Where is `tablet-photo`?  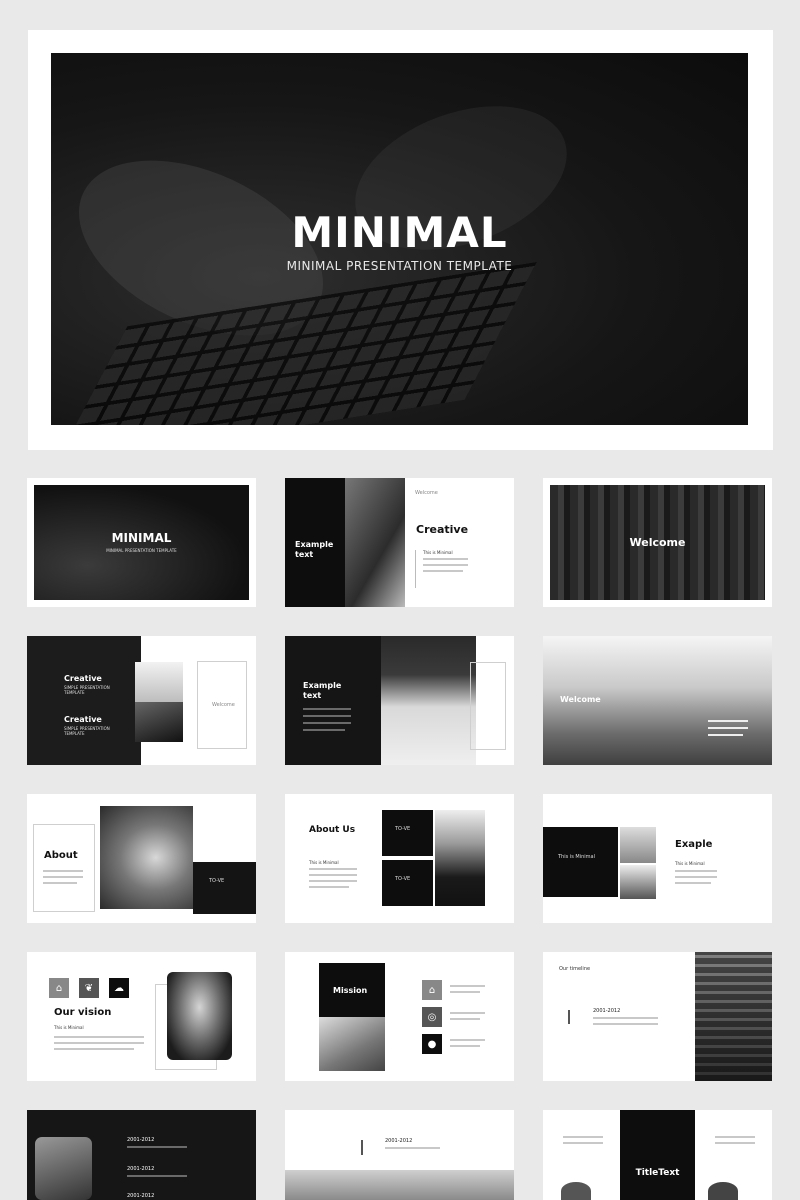 tablet-photo is located at coordinates (63, 1168).